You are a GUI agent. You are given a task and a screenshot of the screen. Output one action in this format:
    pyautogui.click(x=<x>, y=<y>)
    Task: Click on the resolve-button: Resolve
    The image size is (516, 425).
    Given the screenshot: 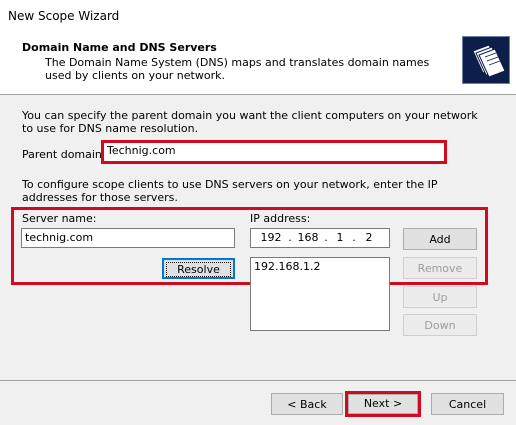 What is the action you would take?
    pyautogui.click(x=198, y=268)
    